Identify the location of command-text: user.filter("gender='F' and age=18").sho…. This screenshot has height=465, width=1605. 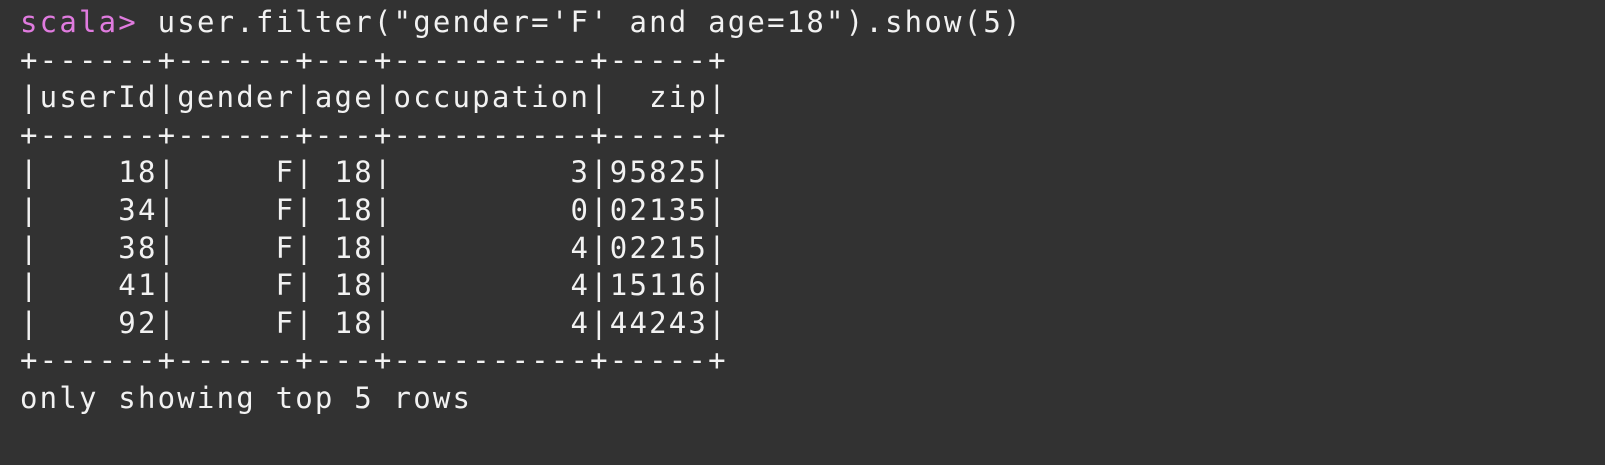
(590, 22).